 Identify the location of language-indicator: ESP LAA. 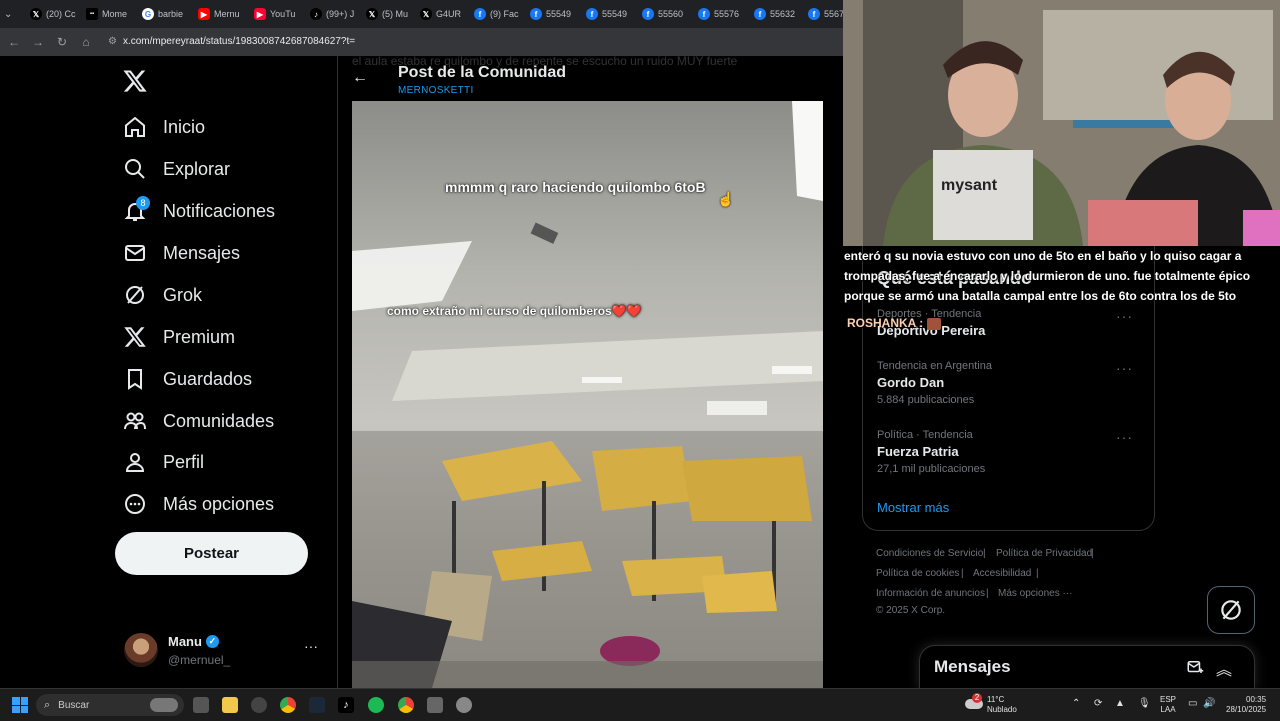
(1168, 705).